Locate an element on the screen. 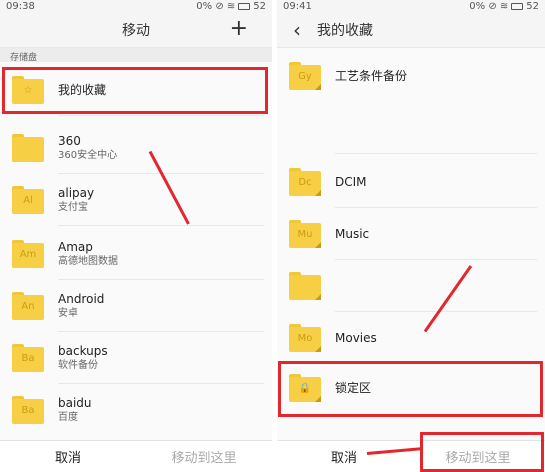 The width and height of the screenshot is (545, 472). folder-desc: 高德地图数据 is located at coordinates (88, 261).